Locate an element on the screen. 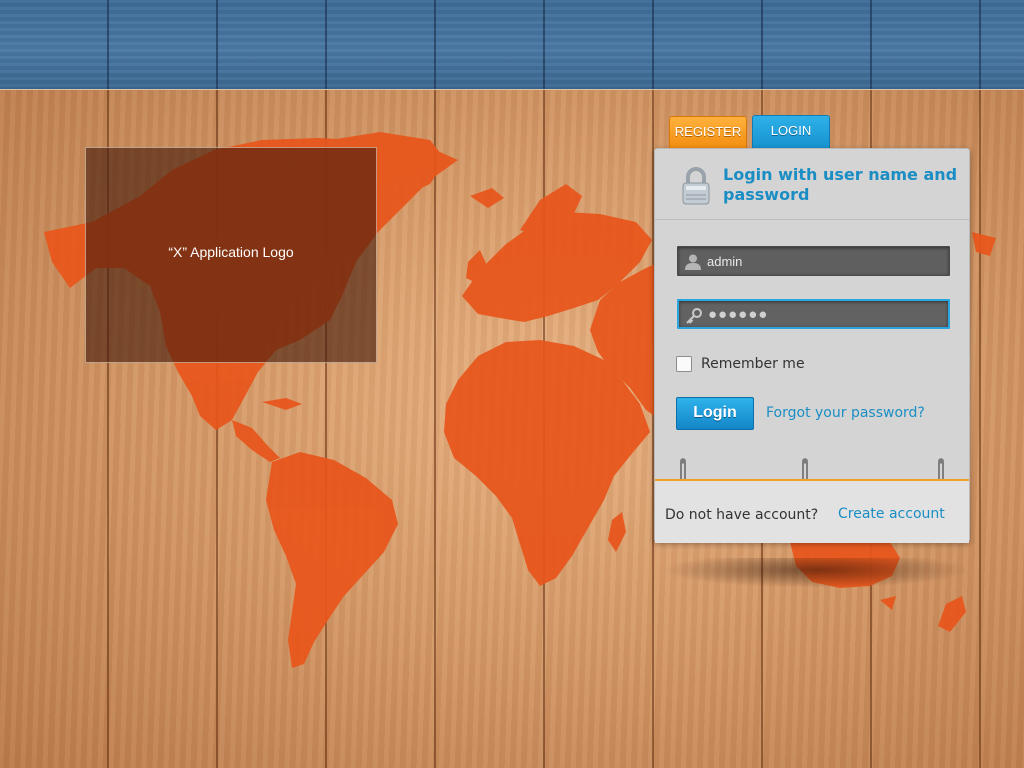 The height and width of the screenshot is (768, 1024). panel-header: Login with user name and password is located at coordinates (812, 184).